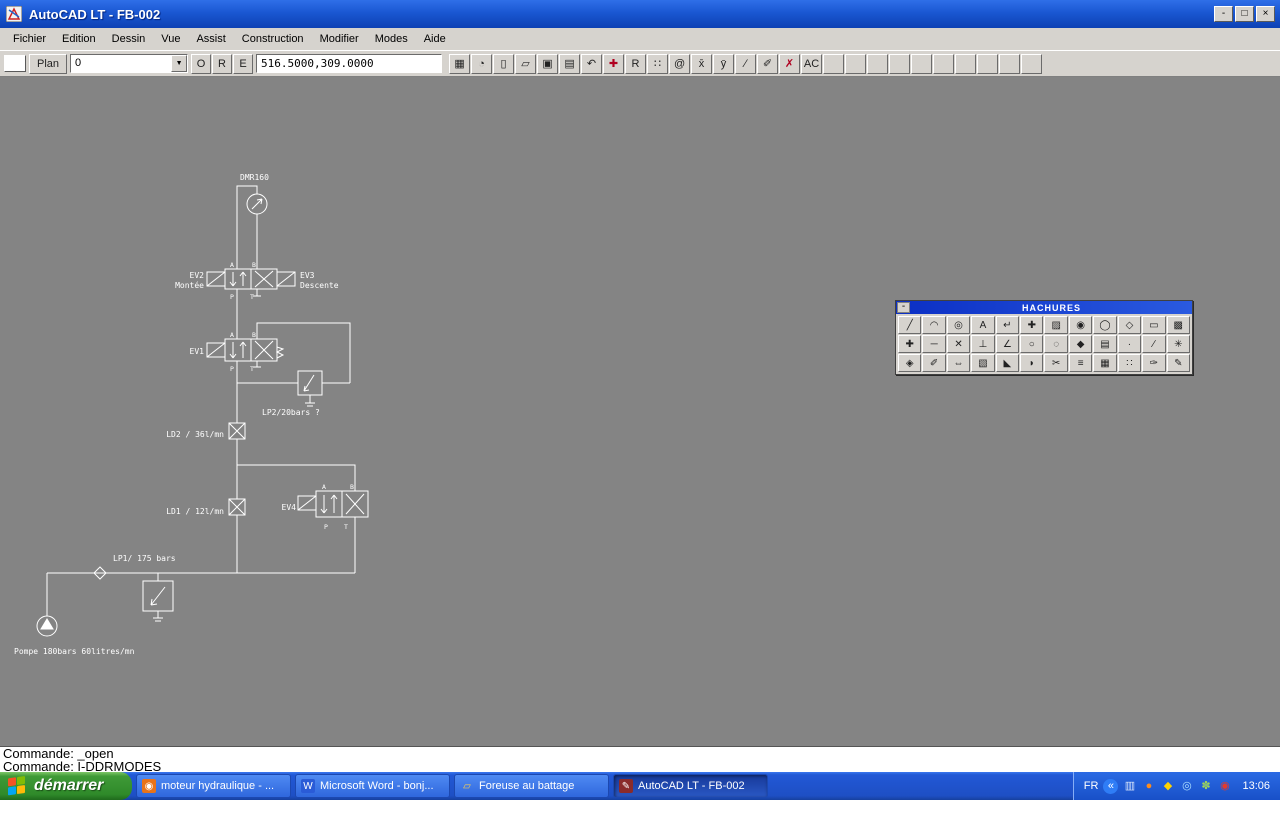 This screenshot has height=840, width=1280. What do you see at coordinates (531, 786) in the screenshot?
I see `taskbar-task-foreuse-au-battage: ▱ Foreuse au battage` at bounding box center [531, 786].